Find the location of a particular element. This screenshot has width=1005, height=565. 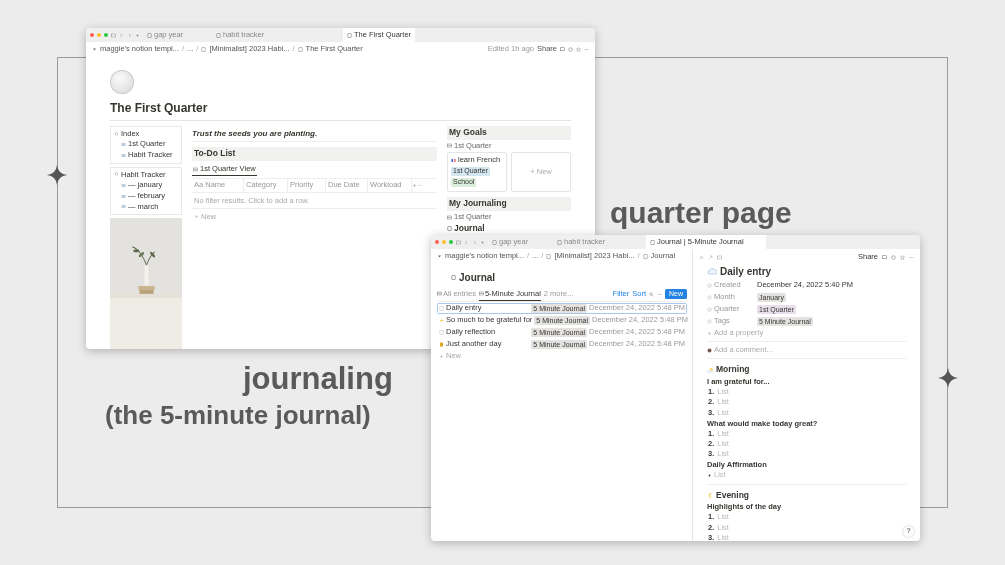

cloud-icon is located at coordinates (712, 271).